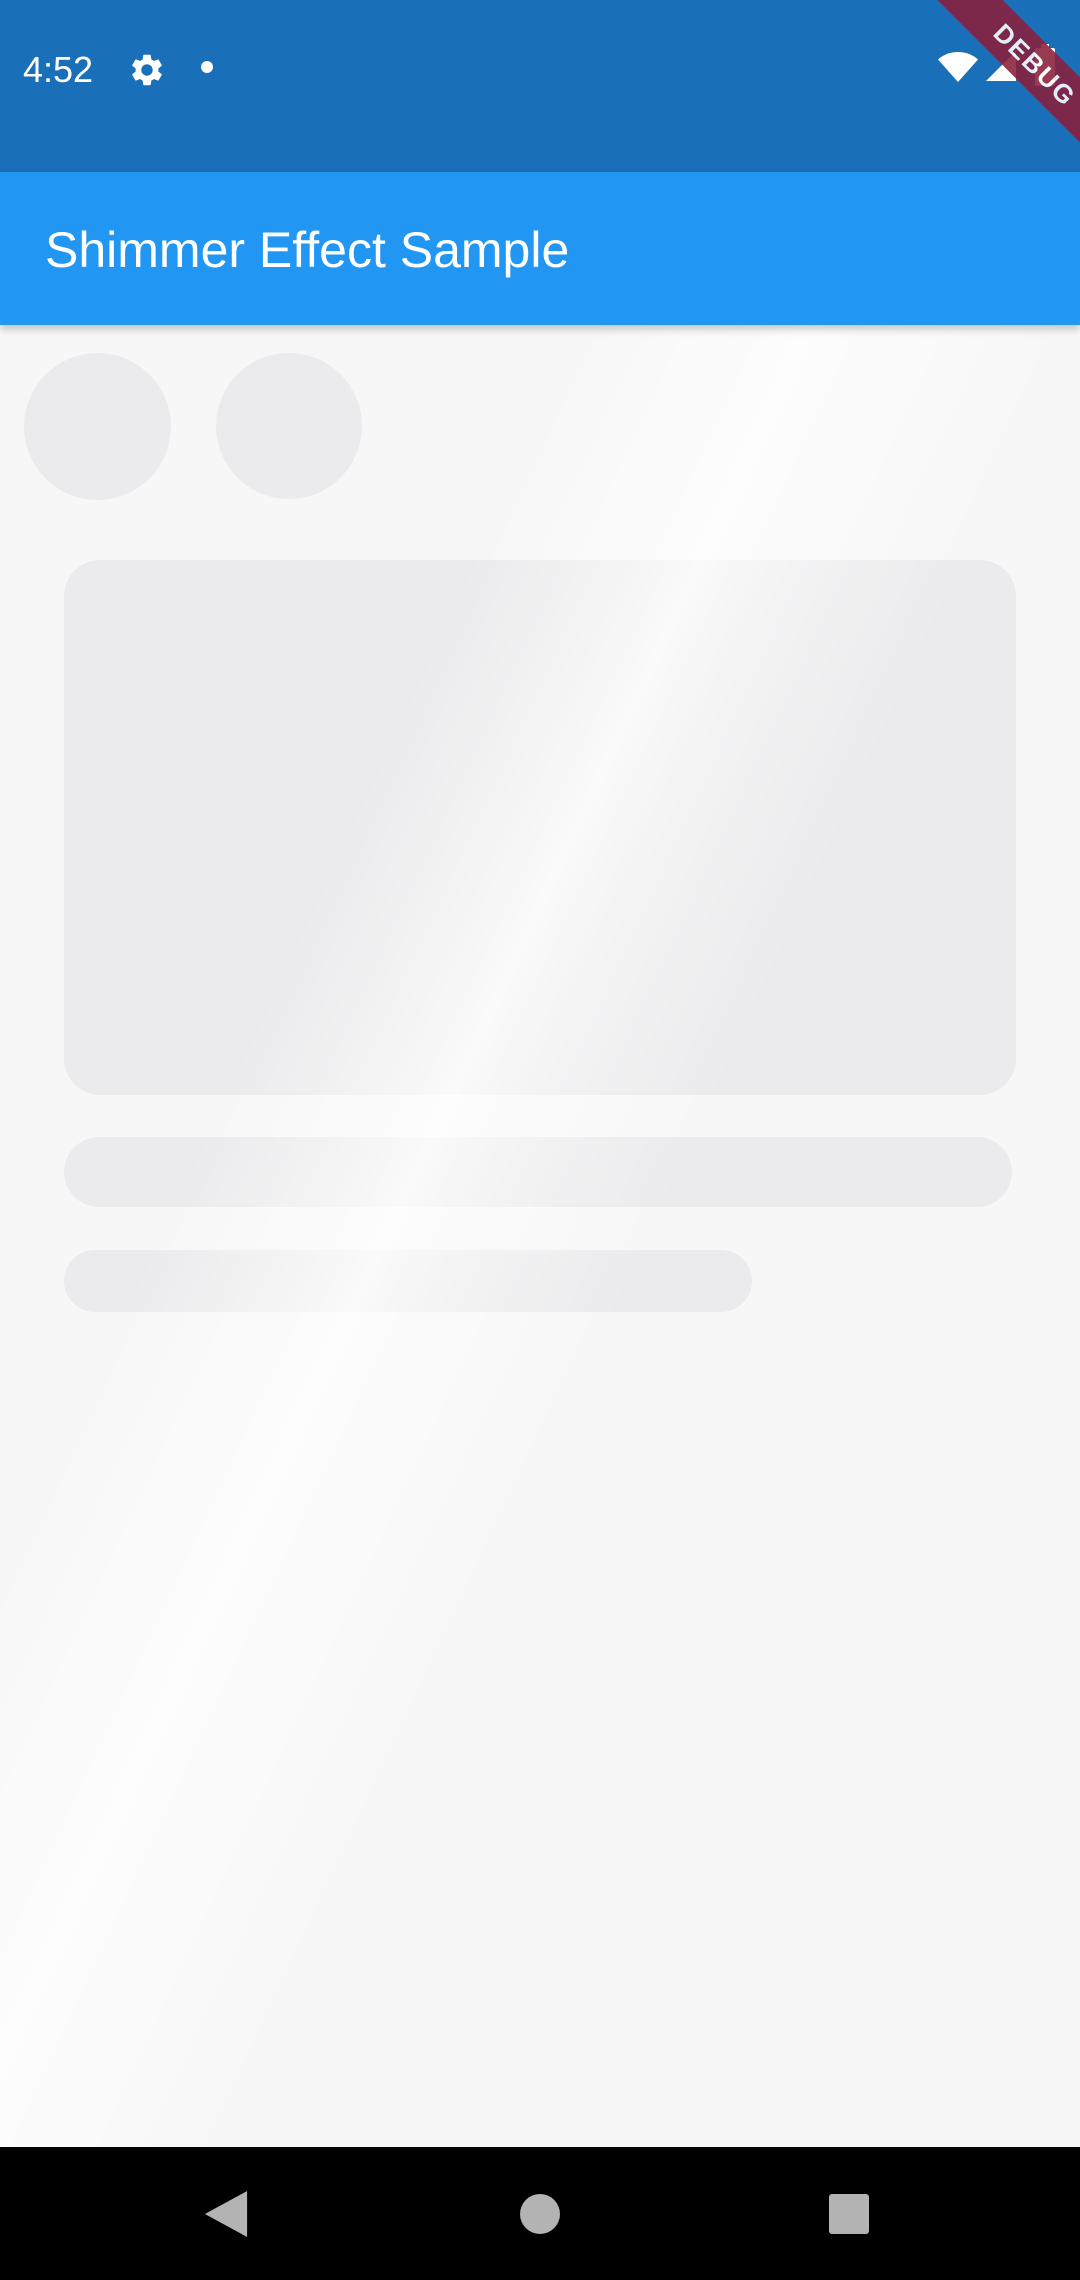 The height and width of the screenshot is (2280, 1080). Describe the element at coordinates (207, 67) in the screenshot. I see `notification-dot-icon` at that location.